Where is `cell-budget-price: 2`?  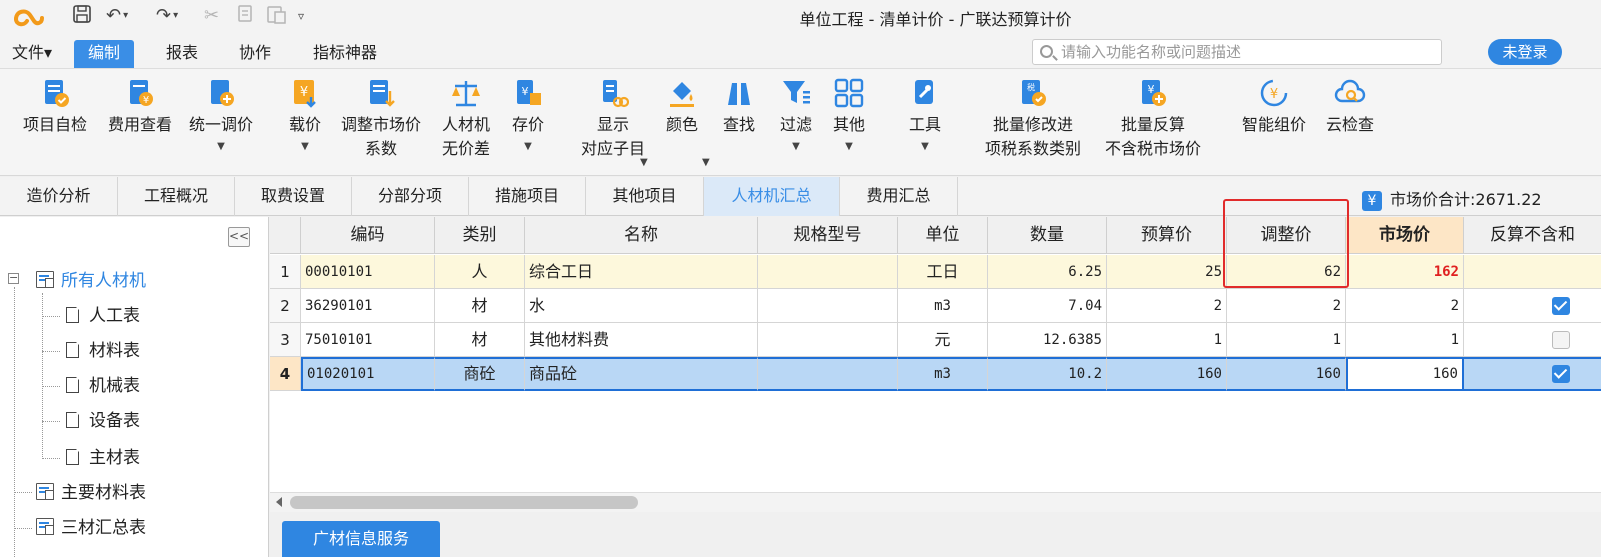
cell-budget-price: 2 is located at coordinates (1167, 306).